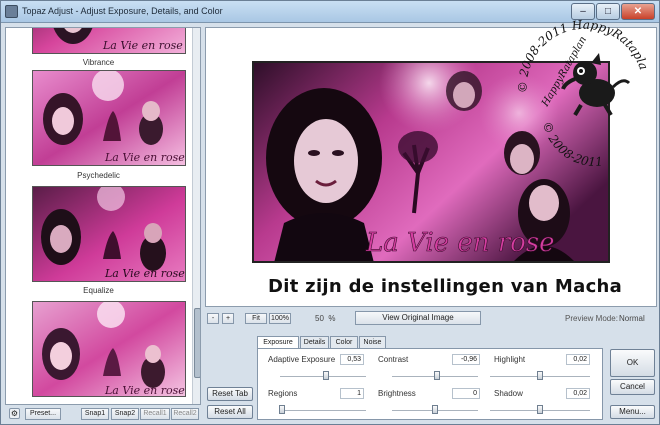  Describe the element at coordinates (197, 343) in the screenshot. I see `scrollbar-thumb` at that location.